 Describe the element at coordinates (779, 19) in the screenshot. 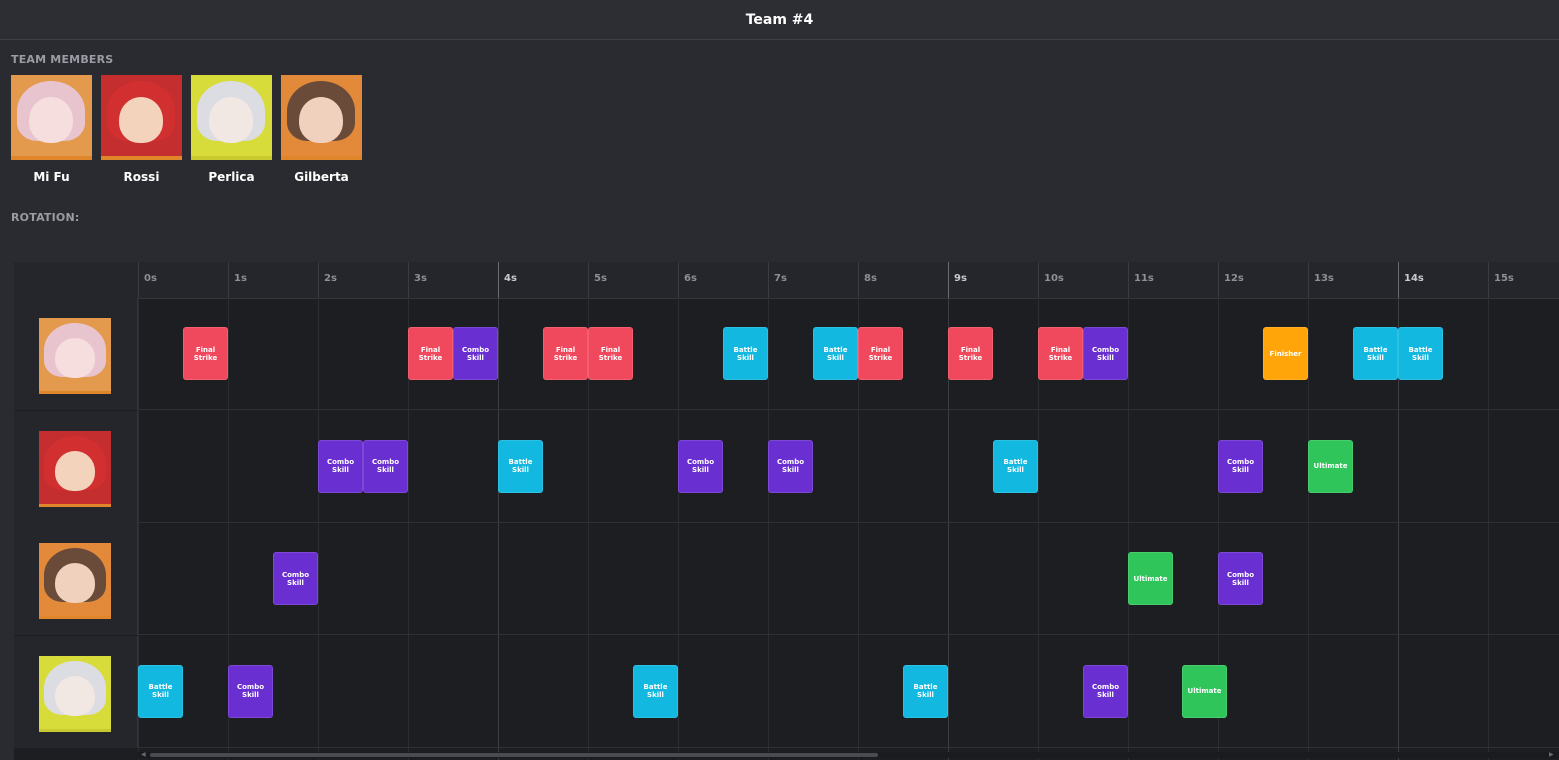

I see `page-title: Team #4` at that location.